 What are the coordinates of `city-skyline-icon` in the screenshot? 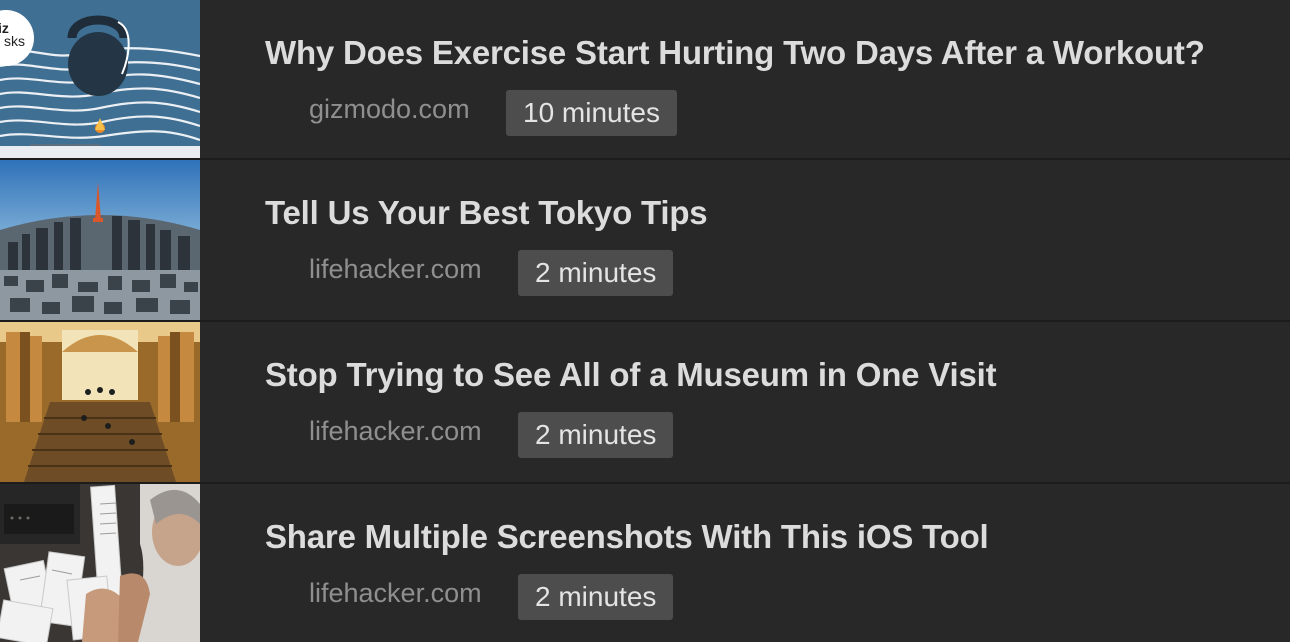 It's located at (100, 240).